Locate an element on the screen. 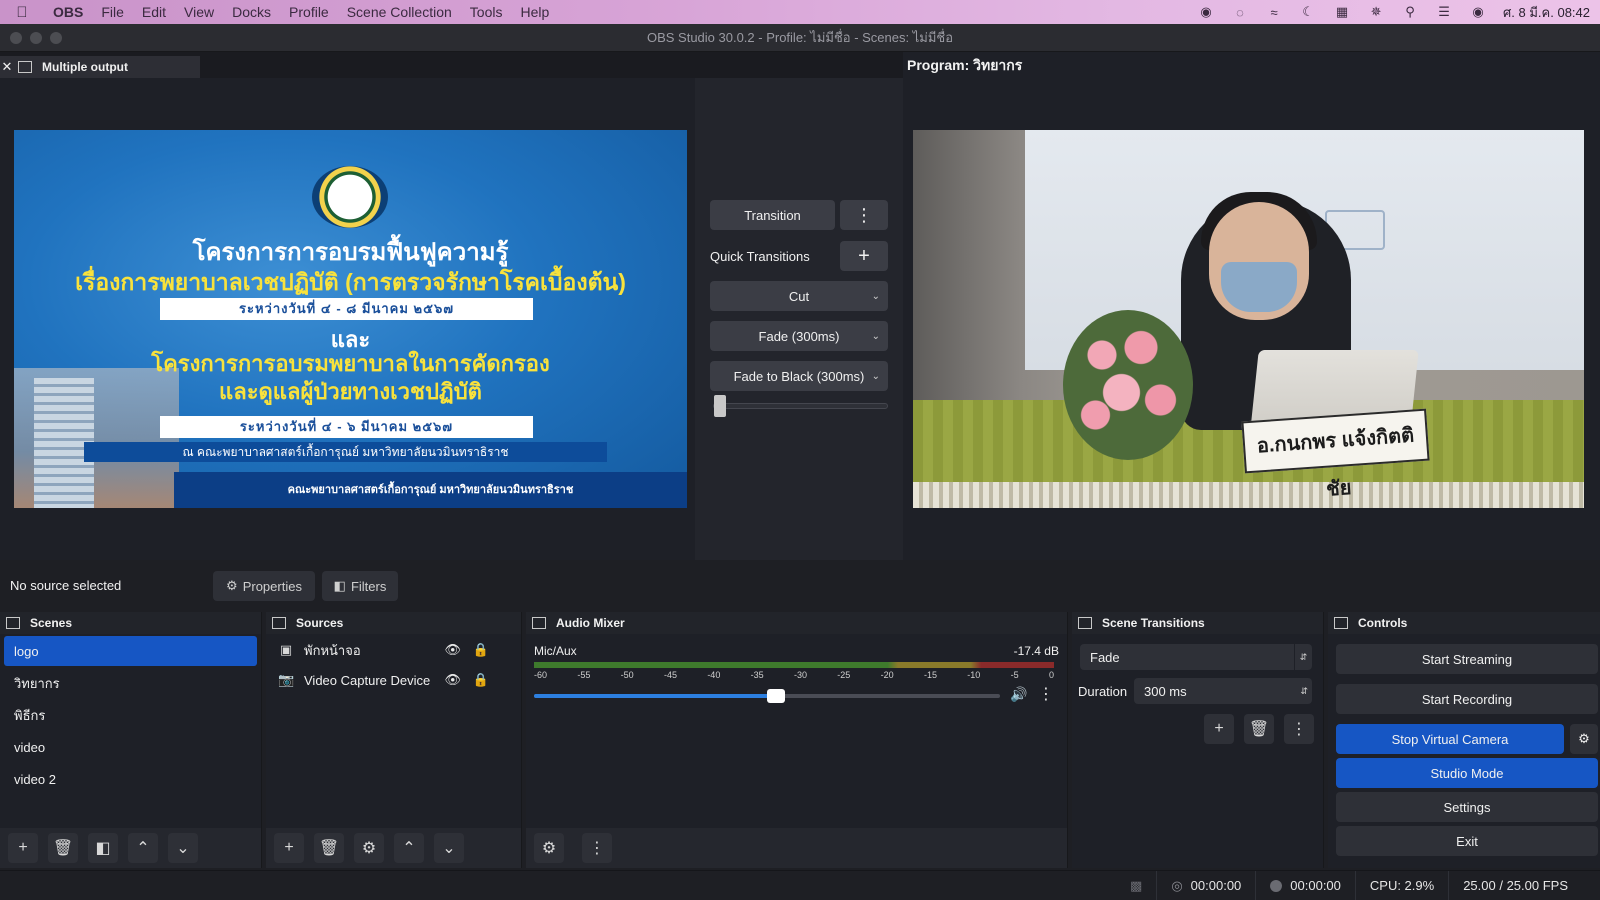  control-center-icon: ☰ is located at coordinates (1444, 11).